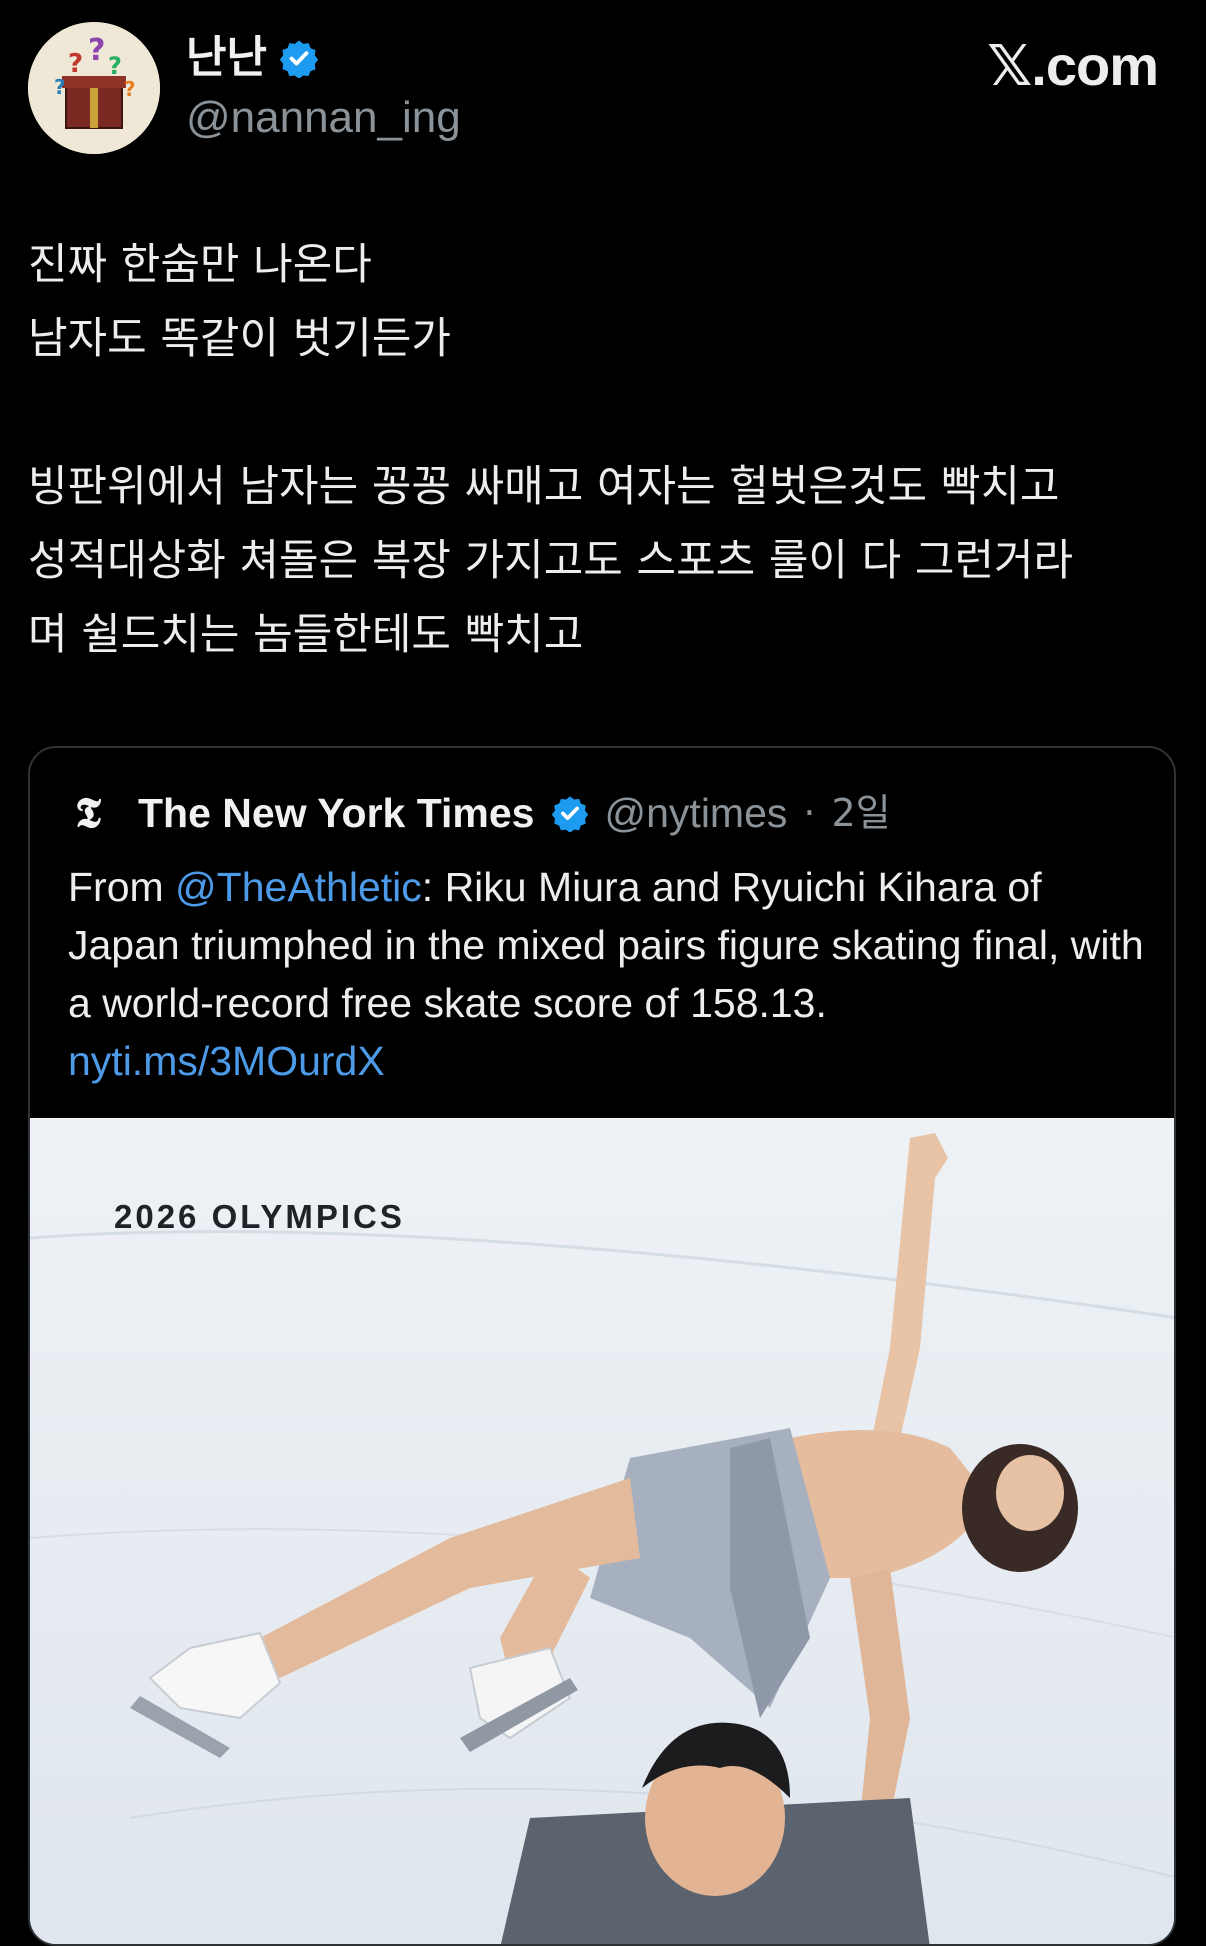 This screenshot has width=1206, height=1946. I want to click on quoted-author-name: The New York Times, so click(336, 813).